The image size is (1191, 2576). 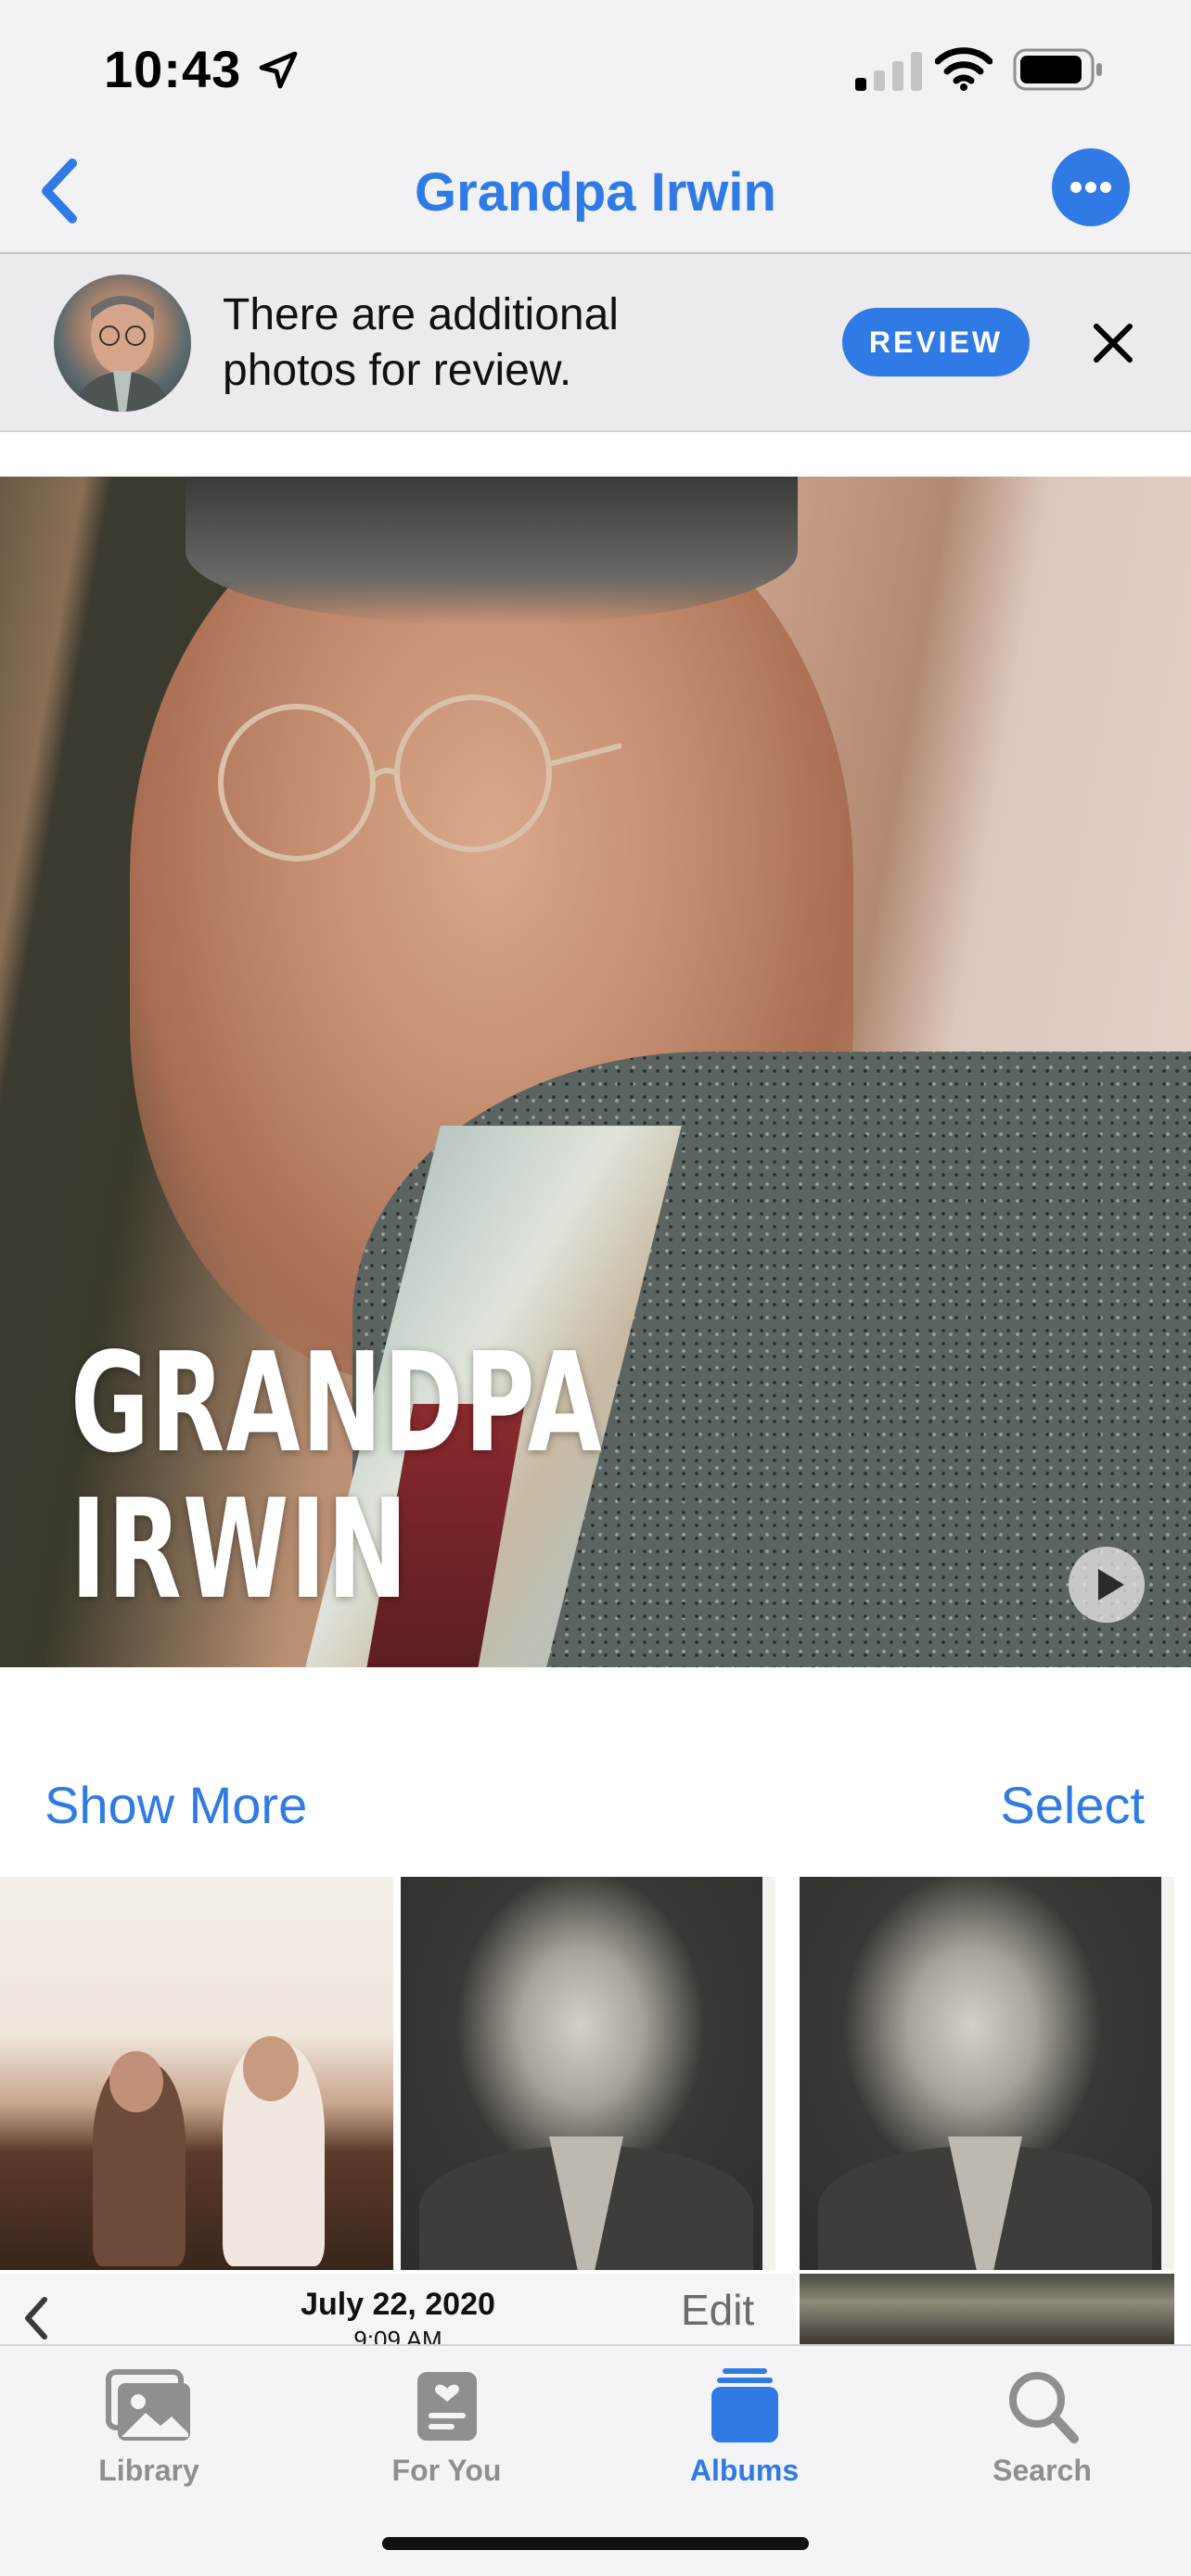 What do you see at coordinates (1076, 187) in the screenshot?
I see `ellipsis-icon` at bounding box center [1076, 187].